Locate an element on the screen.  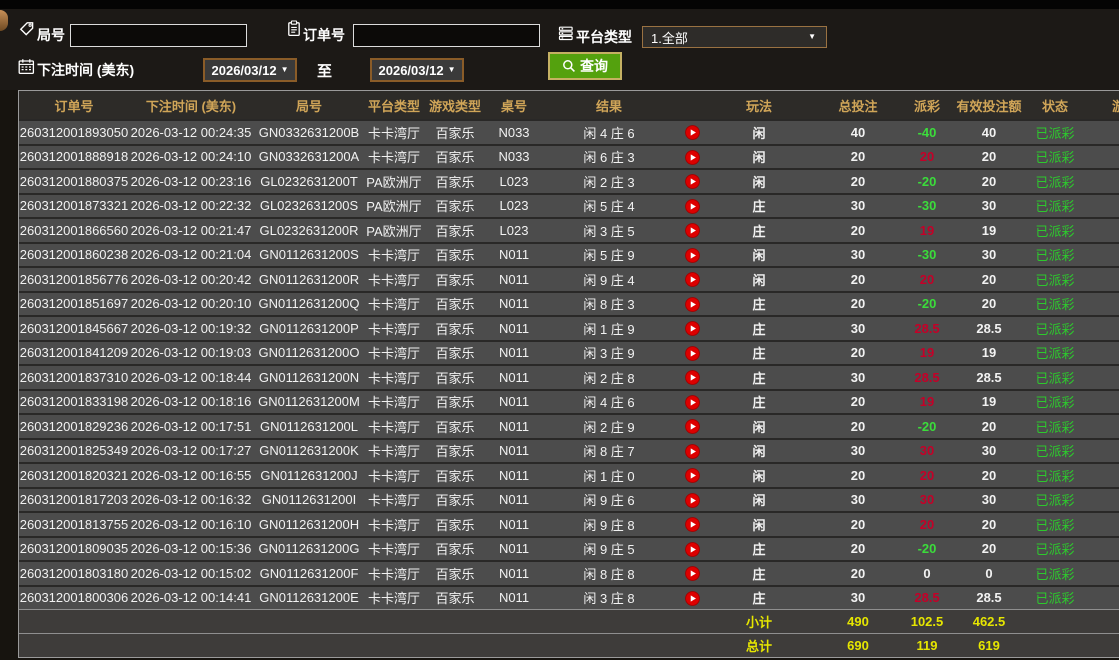
cell-order-number: 260312001809035 is located at coordinates (74, 547).